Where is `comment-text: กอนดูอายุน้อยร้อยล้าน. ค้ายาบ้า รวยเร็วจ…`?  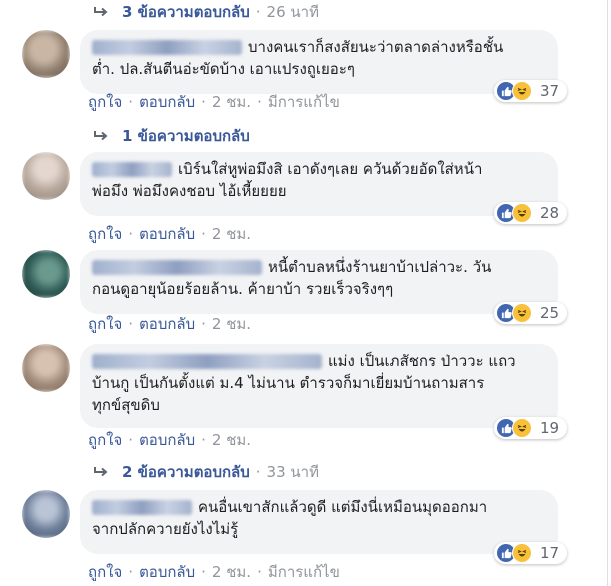 comment-text: กอนดูอายุน้อยร้อยล้าน. ค้ายาบ้า รวยเร็วจ… is located at coordinates (243, 289).